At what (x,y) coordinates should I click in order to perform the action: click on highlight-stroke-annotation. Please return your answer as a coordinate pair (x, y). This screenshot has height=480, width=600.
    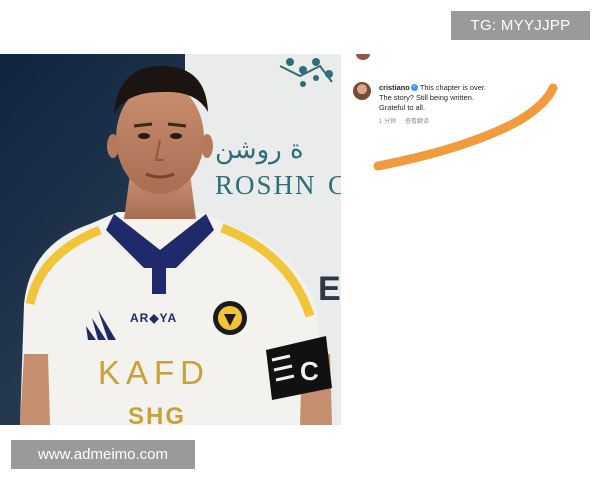
    Looking at the image, I should click on (465, 127).